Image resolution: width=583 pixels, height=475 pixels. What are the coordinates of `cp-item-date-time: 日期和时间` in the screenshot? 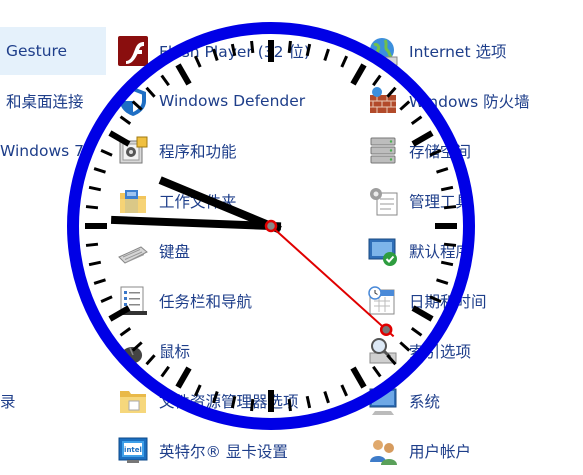 It's located at (427, 301).